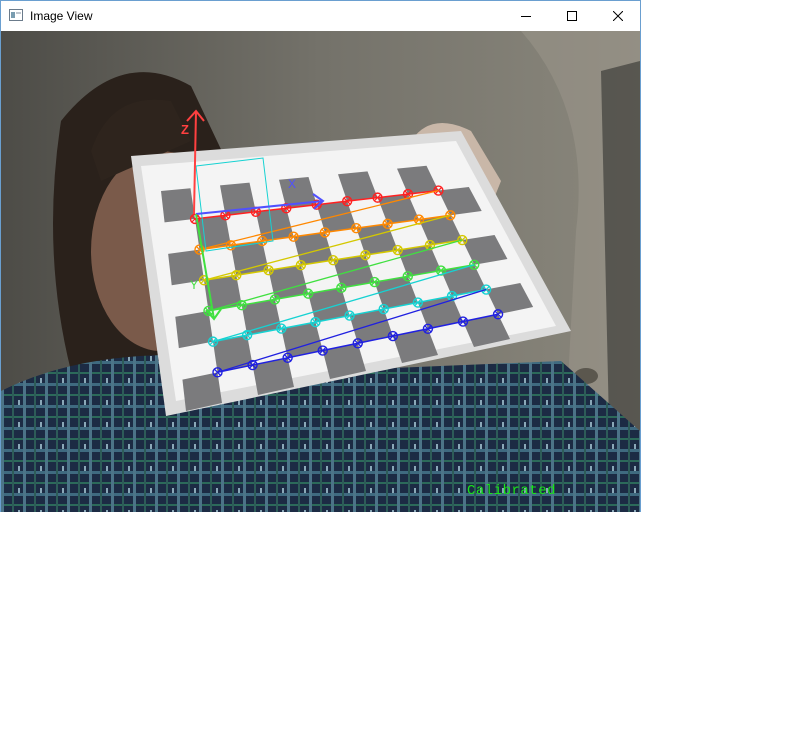 This screenshot has width=790, height=734. Describe the element at coordinates (512, 491) in the screenshot. I see `calibration-status: Calibrated` at that location.